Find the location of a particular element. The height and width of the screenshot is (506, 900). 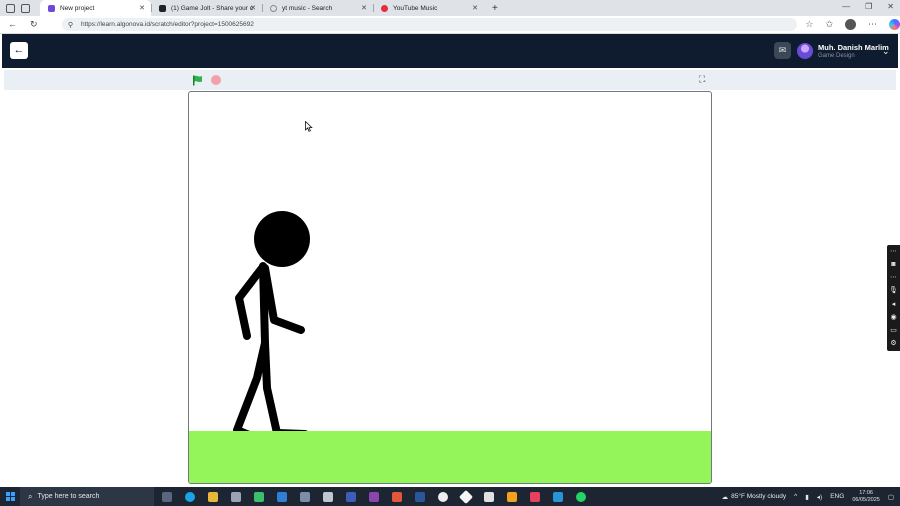

task-view-icon is located at coordinates (167, 496).